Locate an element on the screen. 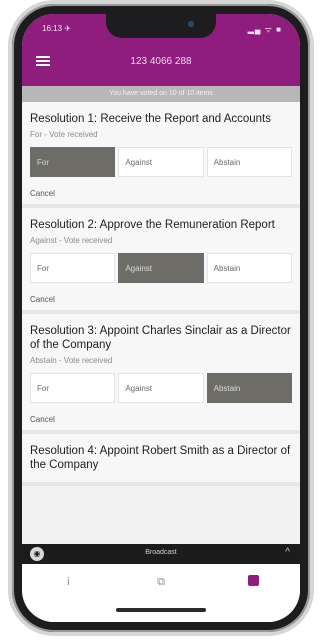 Image resolution: width=323 pixels, height=640 pixels. notch is located at coordinates (161, 26).